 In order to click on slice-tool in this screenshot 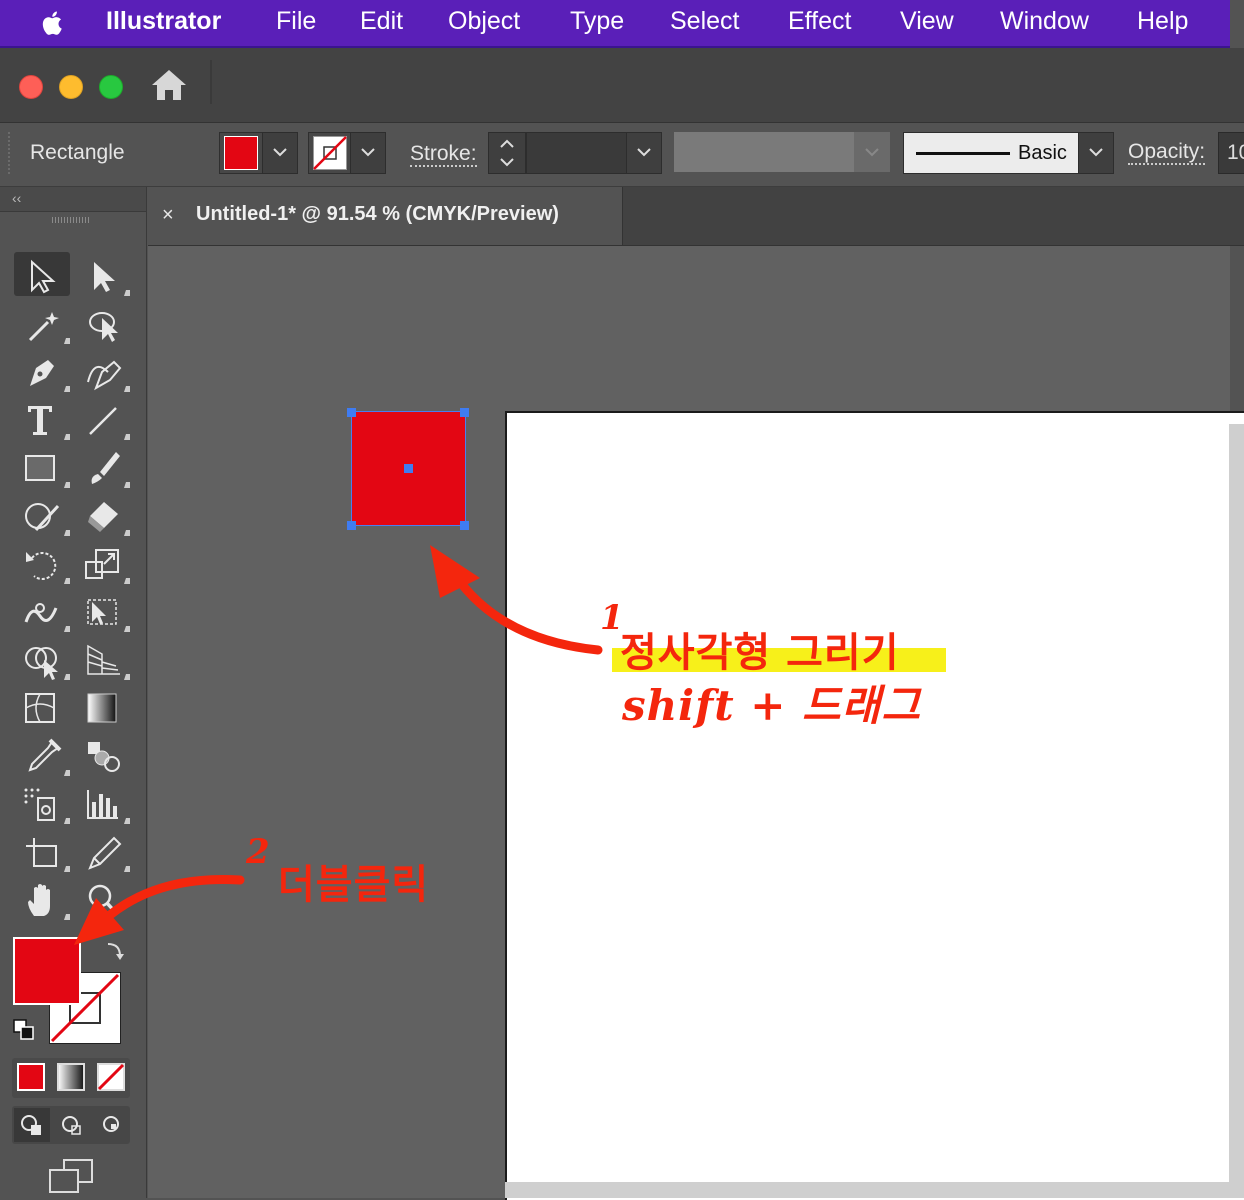, I will do `click(102, 850)`.